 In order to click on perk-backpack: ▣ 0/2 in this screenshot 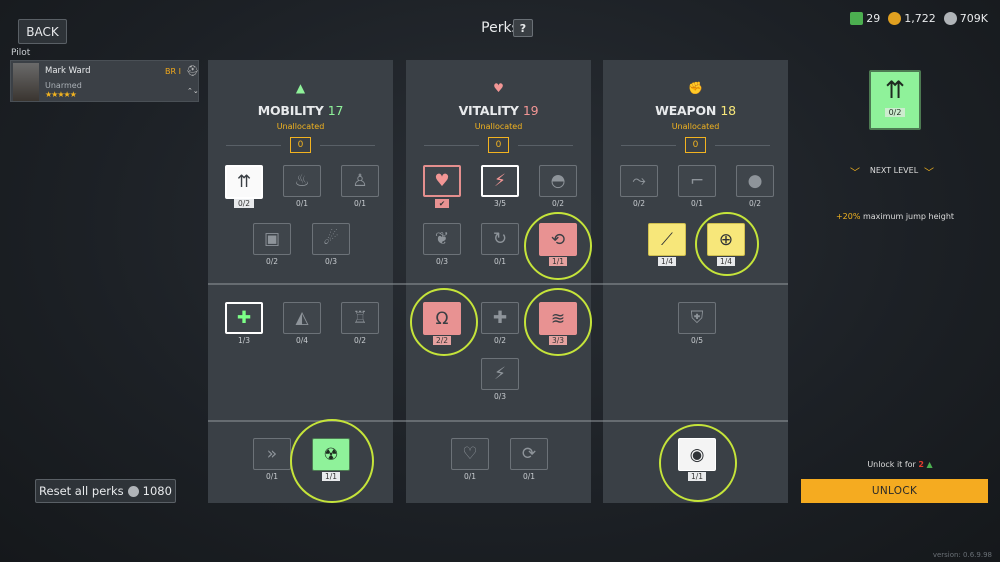, I will do `click(272, 244)`.